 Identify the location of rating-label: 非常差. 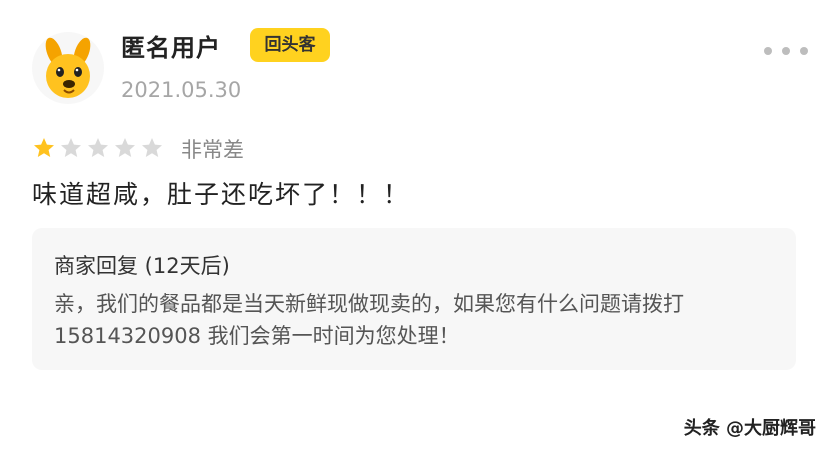
(212, 150).